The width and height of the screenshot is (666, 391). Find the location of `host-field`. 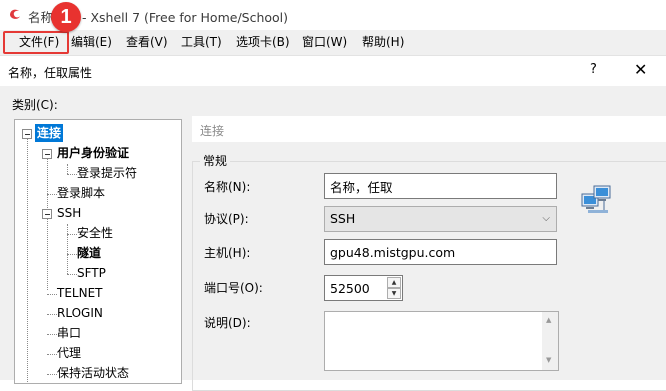

host-field is located at coordinates (440, 252).